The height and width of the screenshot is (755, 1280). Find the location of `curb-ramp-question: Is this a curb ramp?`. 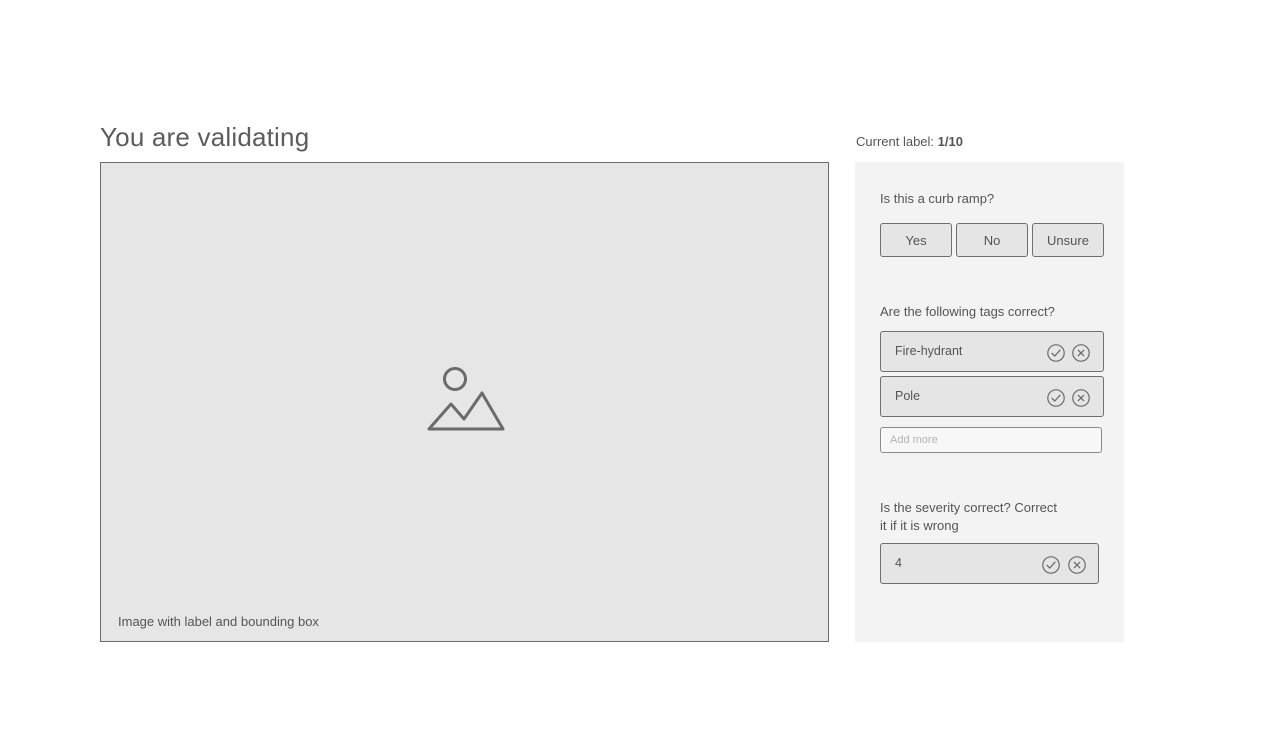

curb-ramp-question: Is this a curb ramp? is located at coordinates (937, 198).